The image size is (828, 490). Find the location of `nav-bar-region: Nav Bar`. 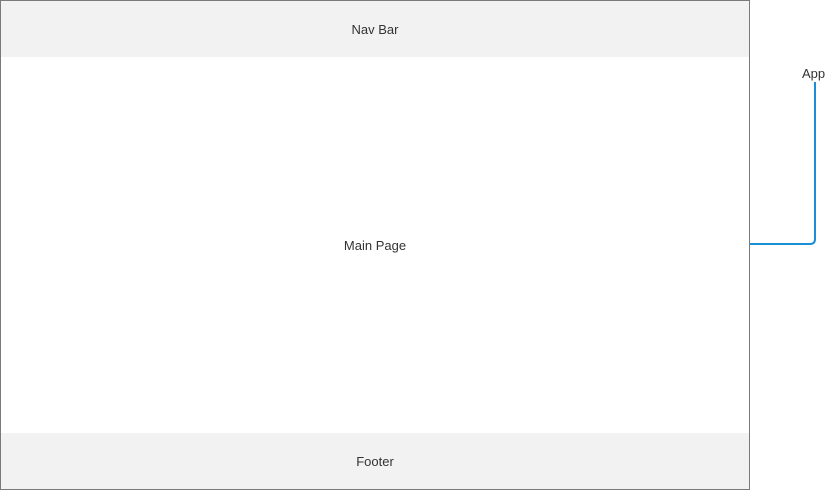

nav-bar-region: Nav Bar is located at coordinates (375, 29).